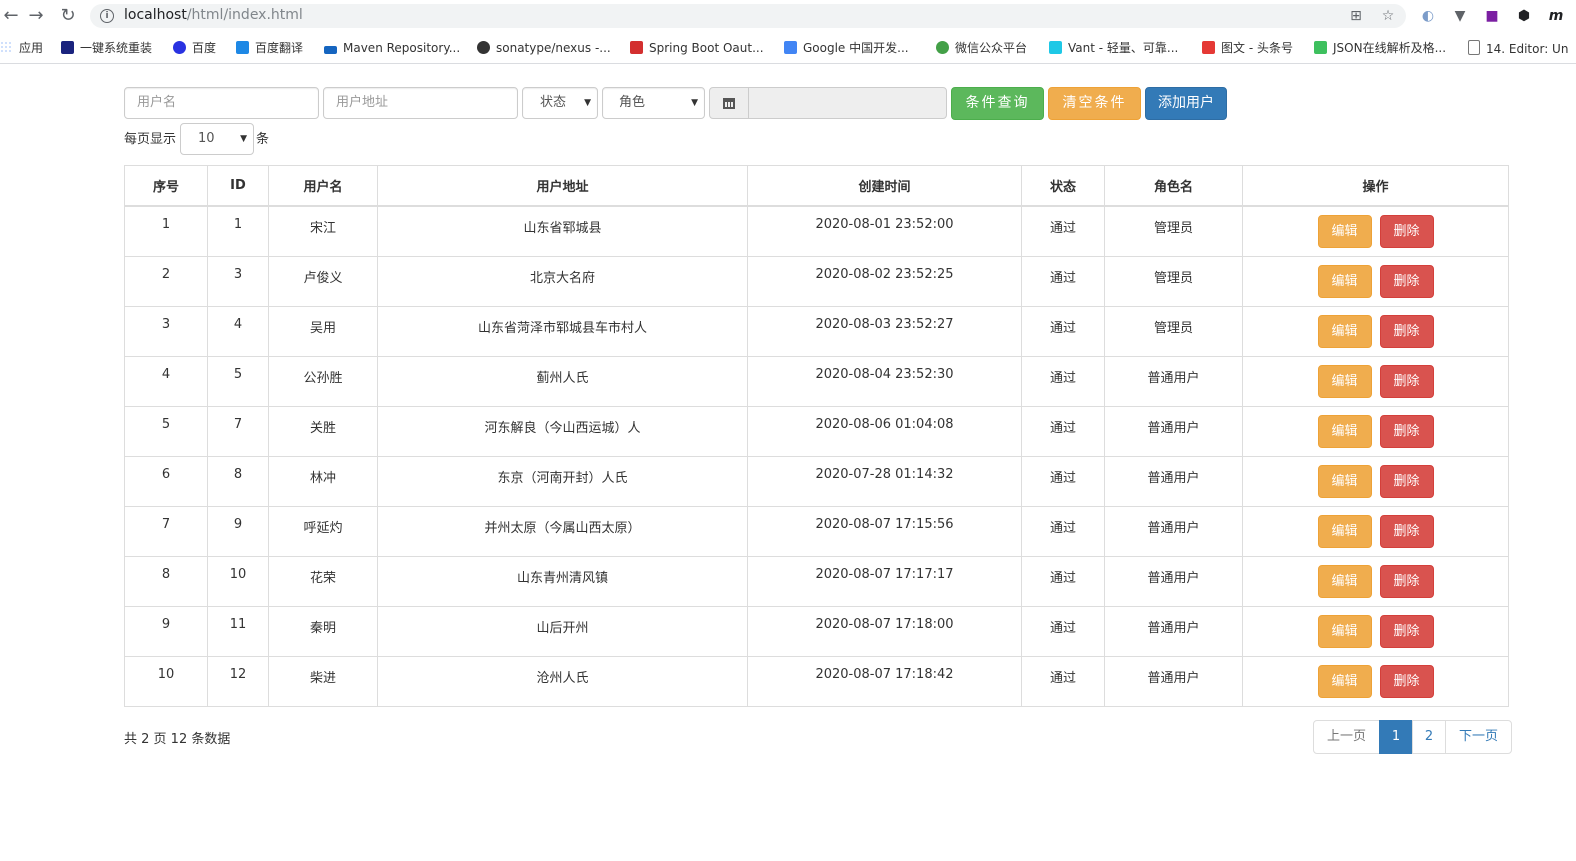 This screenshot has height=861, width=1576. Describe the element at coordinates (991, 48) in the screenshot. I see `bookmark-label: 微信公众平台` at that location.